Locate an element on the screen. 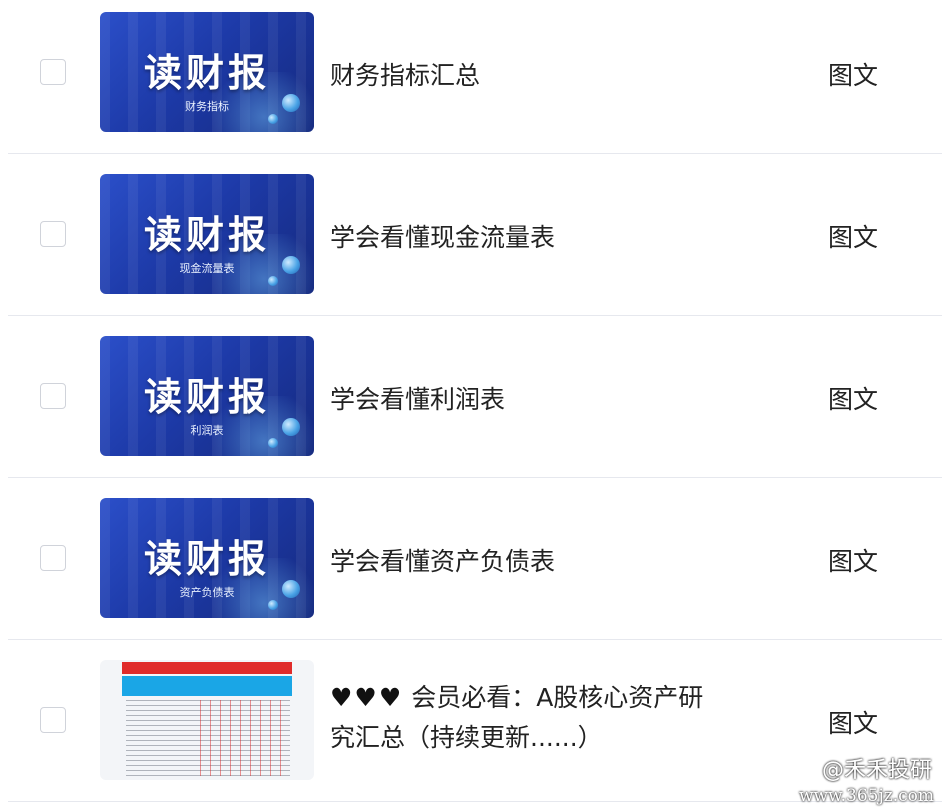 The image size is (946, 810). thumbnail is located at coordinates (207, 720).